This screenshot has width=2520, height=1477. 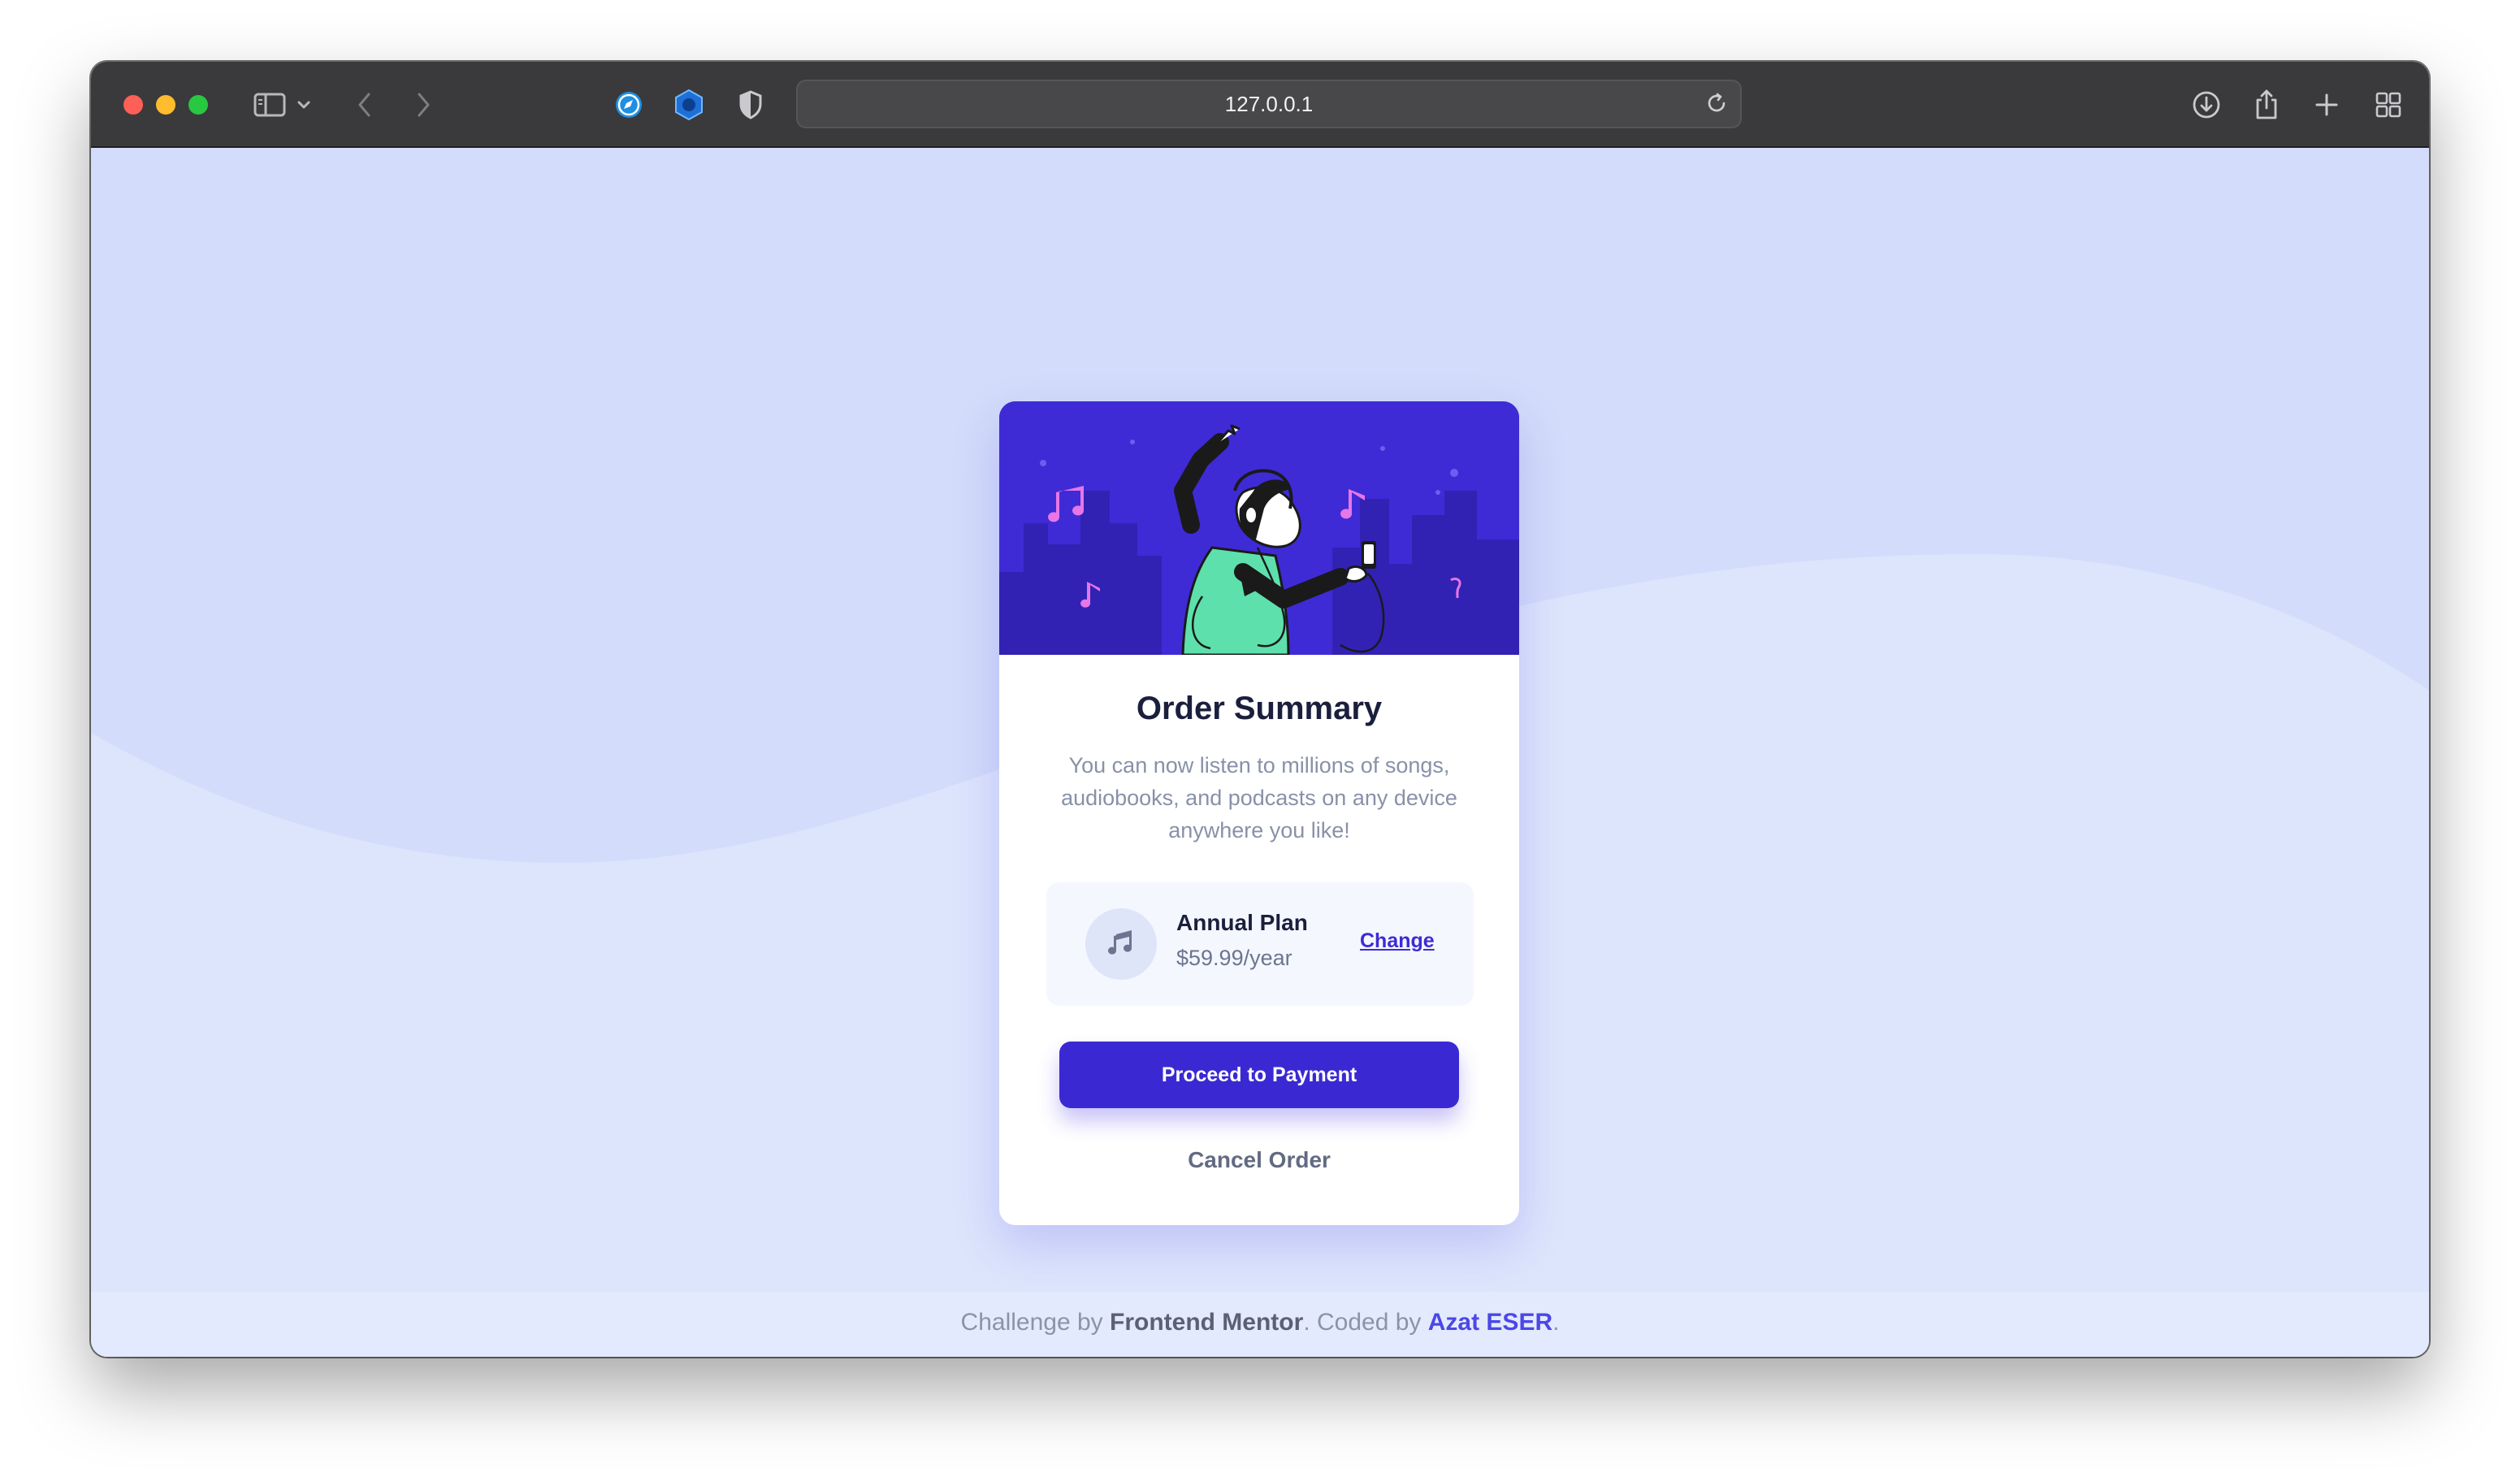 What do you see at coordinates (423, 105) in the screenshot?
I see `forward-arrow-icon` at bounding box center [423, 105].